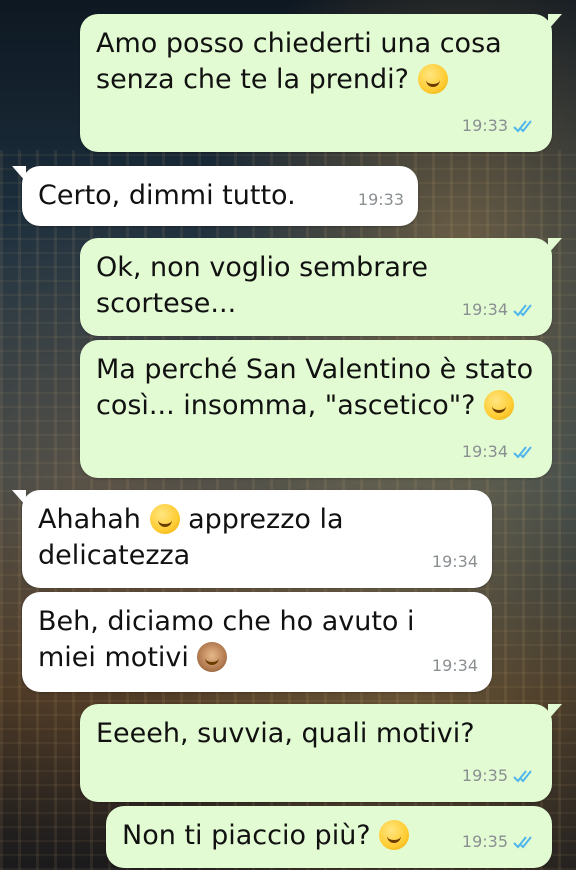 Image resolution: width=576 pixels, height=870 pixels. Describe the element at coordinates (231, 639) in the screenshot. I see `message-text: Beh, diciamo che ho avuto i miei motivi` at that location.